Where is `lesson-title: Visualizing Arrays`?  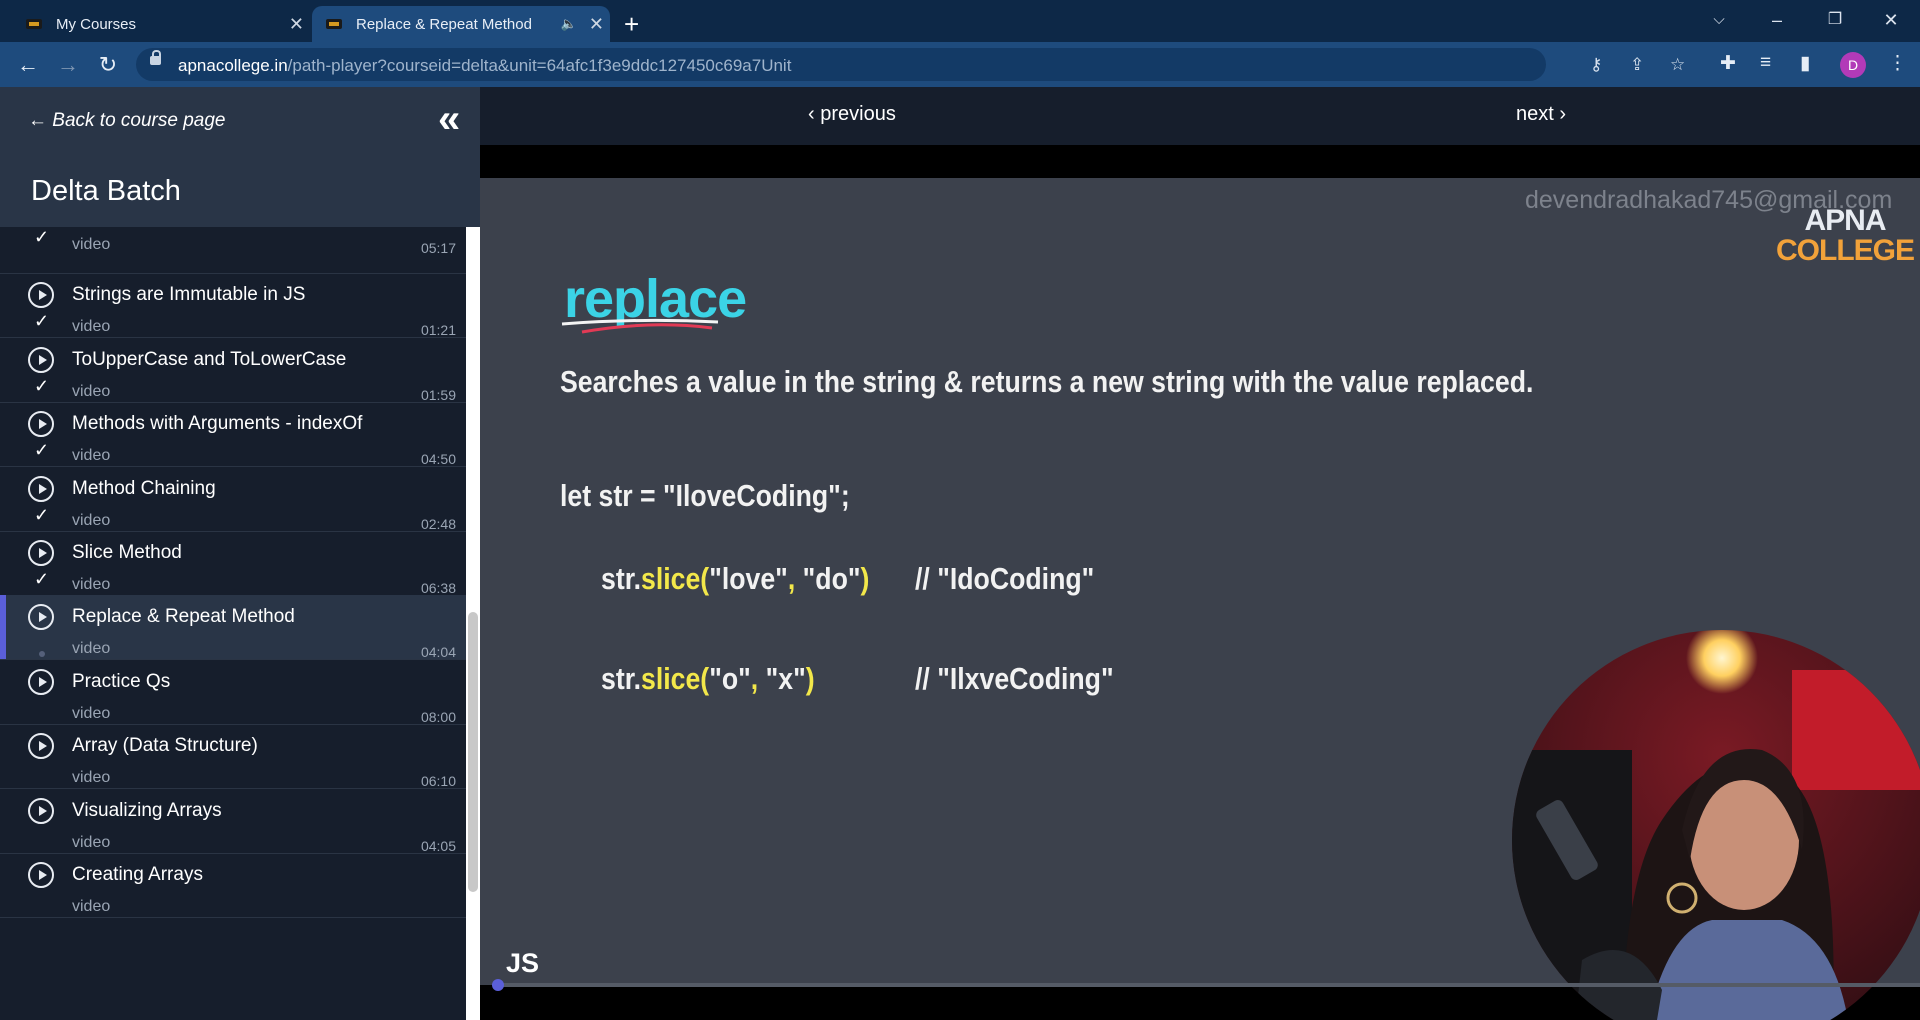
lesson-title: Visualizing Arrays is located at coordinates (147, 810).